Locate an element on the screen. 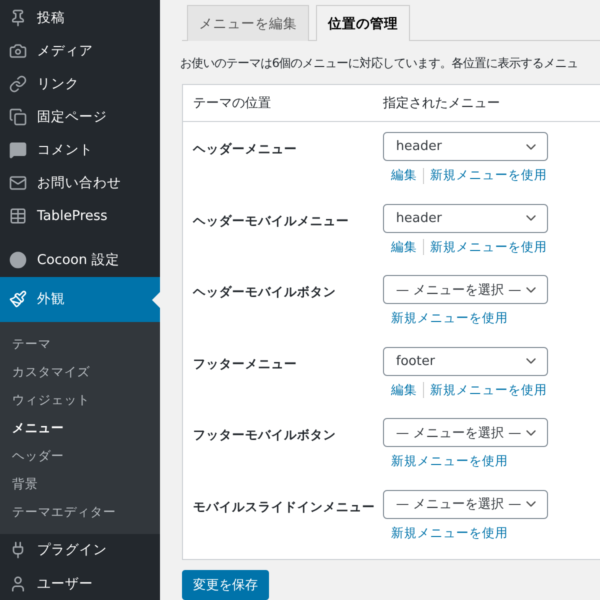  submenu-item: メニュー is located at coordinates (80, 428).